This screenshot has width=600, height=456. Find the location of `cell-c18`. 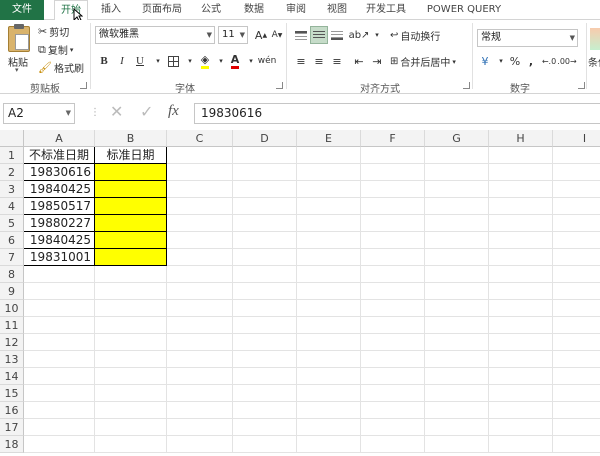

cell-c18 is located at coordinates (200, 444).